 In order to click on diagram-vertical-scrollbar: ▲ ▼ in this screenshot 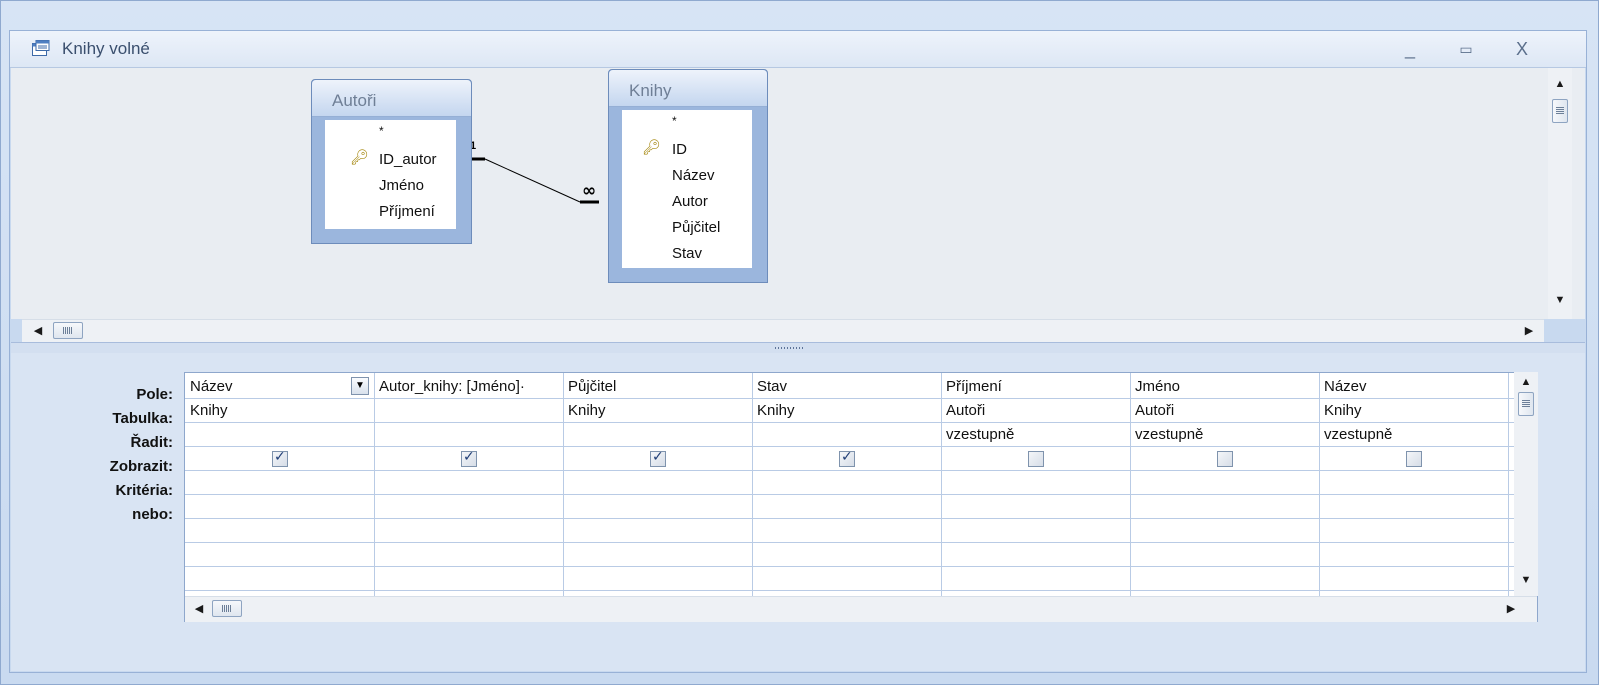, I will do `click(1560, 193)`.